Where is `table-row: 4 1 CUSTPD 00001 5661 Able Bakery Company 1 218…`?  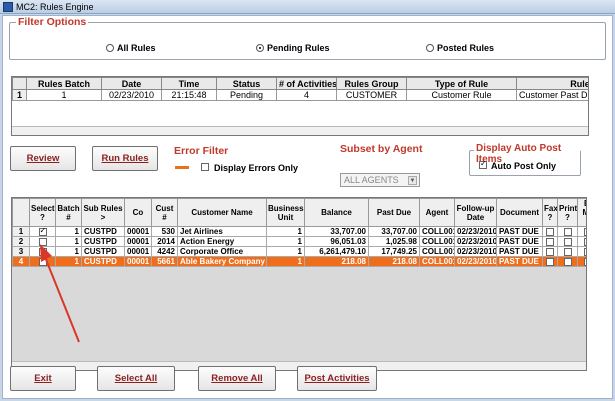
table-row: 4 1 CUSTPD 00001 5661 Able Bakery Company 1 218… is located at coordinates (299, 261).